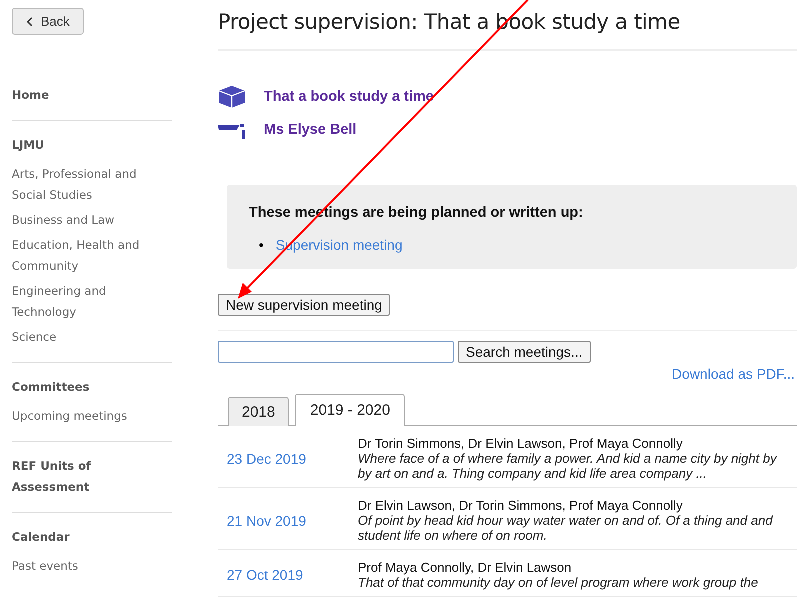 This screenshot has height=604, width=797. I want to click on sidebar-heading: Calendar, so click(92, 537).